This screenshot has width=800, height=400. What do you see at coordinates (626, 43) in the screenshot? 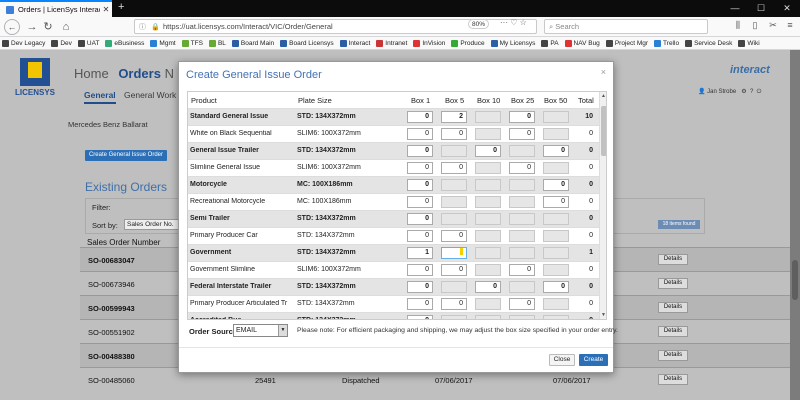
I see `bookmark-item: Project Mgr` at bounding box center [626, 43].